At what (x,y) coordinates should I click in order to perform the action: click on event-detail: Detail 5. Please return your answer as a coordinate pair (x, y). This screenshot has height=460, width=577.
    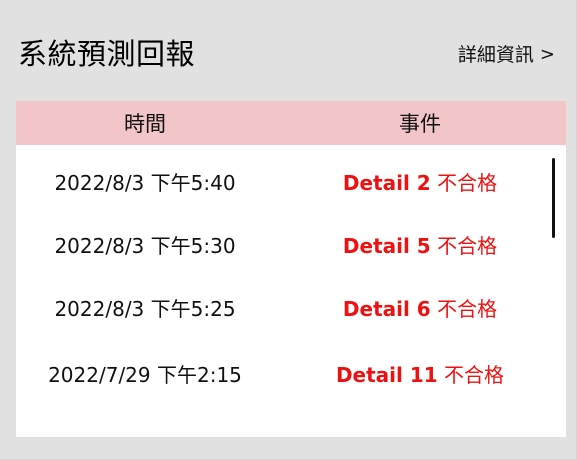
    Looking at the image, I should click on (386, 245).